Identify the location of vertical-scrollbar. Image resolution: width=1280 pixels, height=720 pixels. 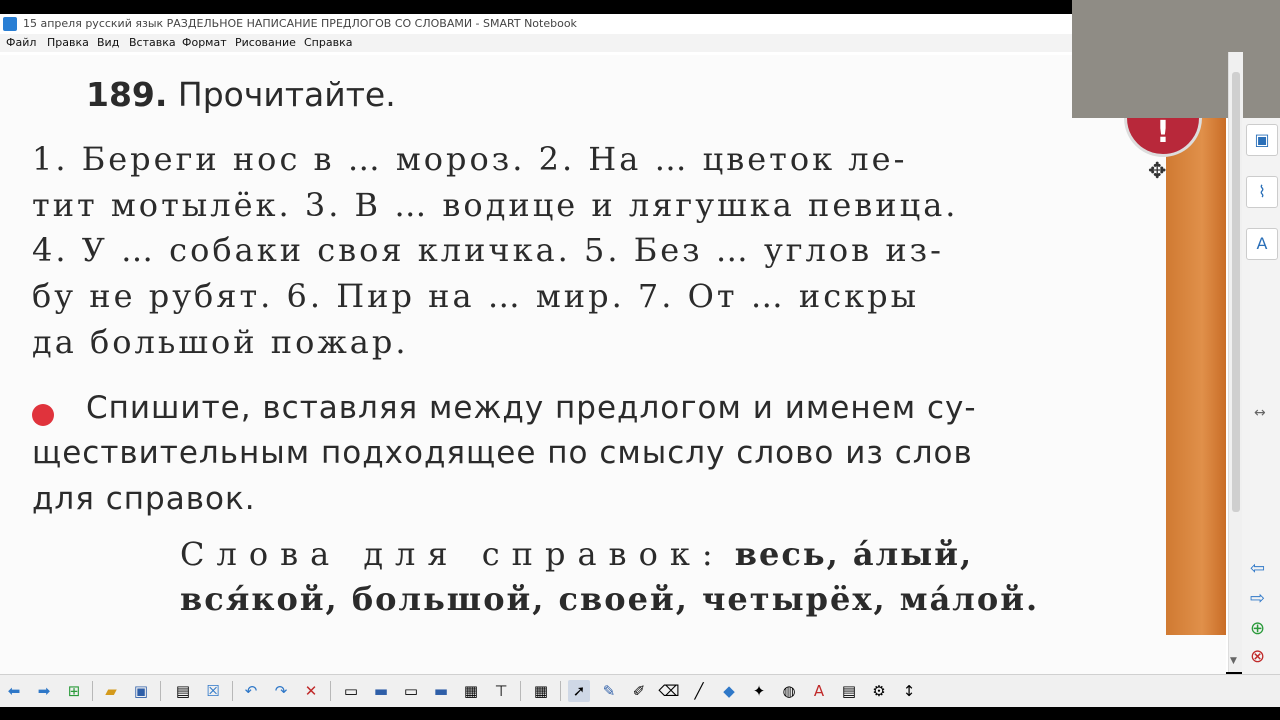
(1235, 362).